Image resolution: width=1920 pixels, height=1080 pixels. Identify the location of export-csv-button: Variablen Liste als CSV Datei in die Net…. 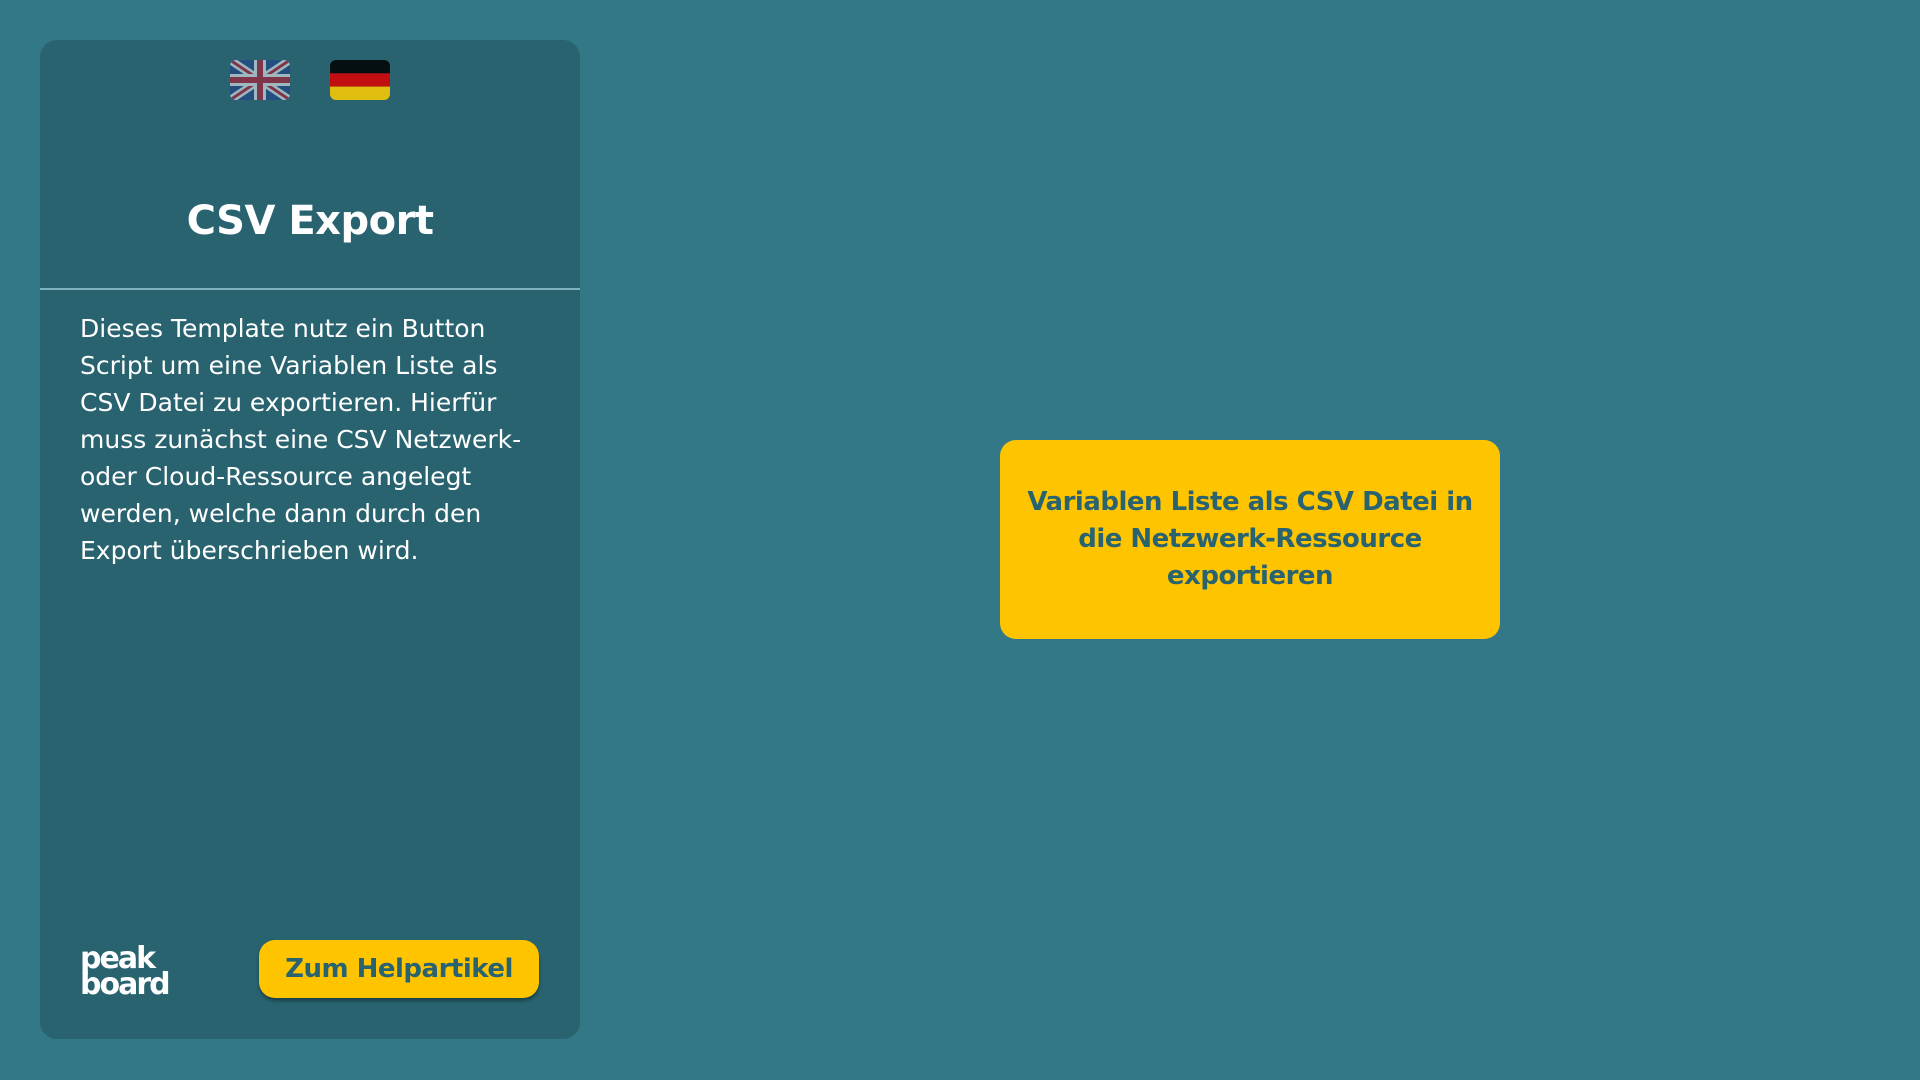
(1250, 539).